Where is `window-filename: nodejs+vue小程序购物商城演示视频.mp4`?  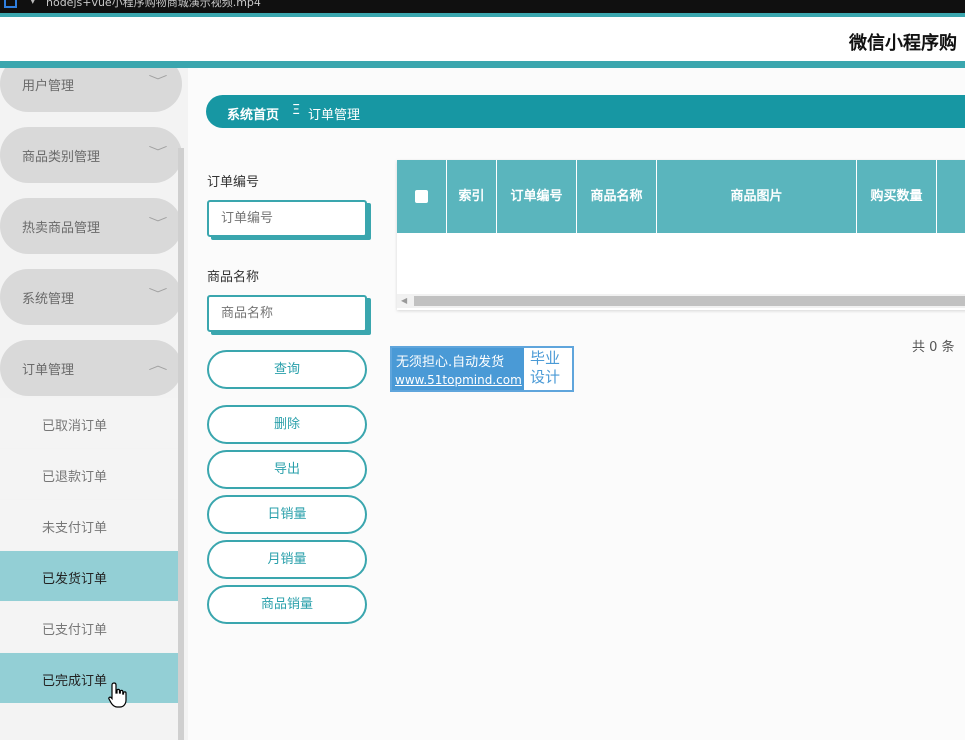 window-filename: nodejs+vue小程序购物商城演示视频.mp4 is located at coordinates (153, 4).